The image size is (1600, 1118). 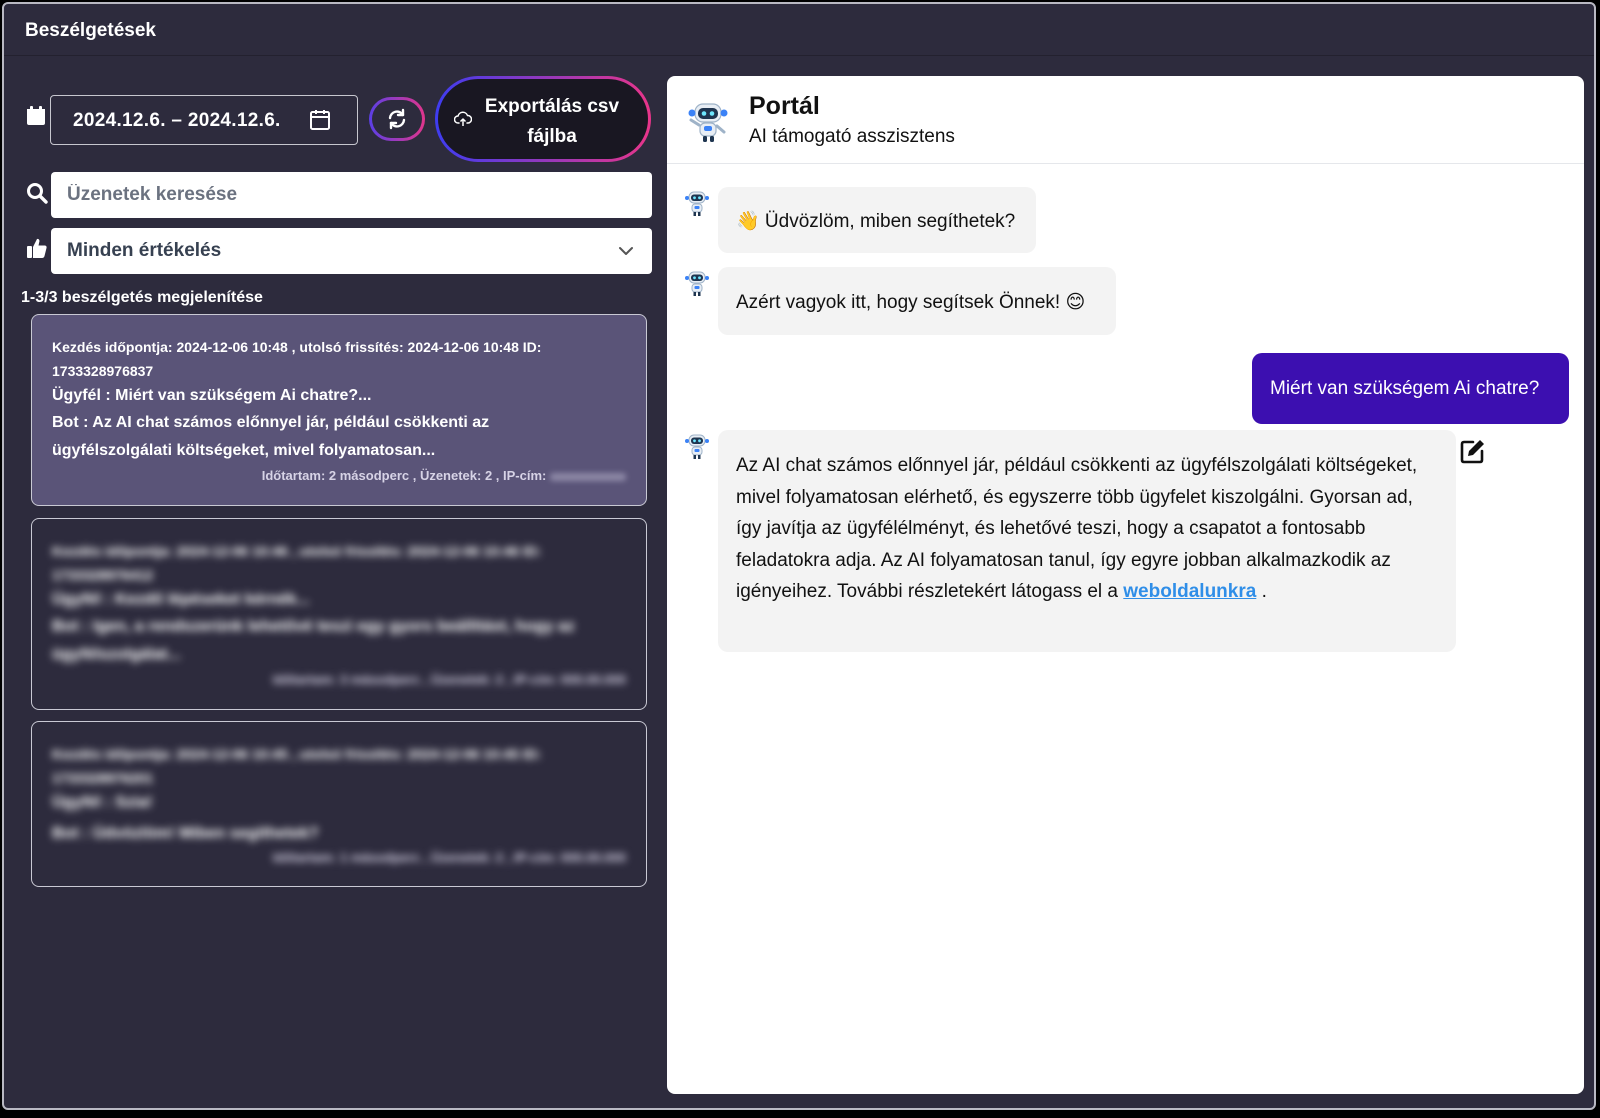 I want to click on bot-message-bubble: Azért vagyok itt, hogy segítsek Önnek! 😊, so click(x=917, y=301).